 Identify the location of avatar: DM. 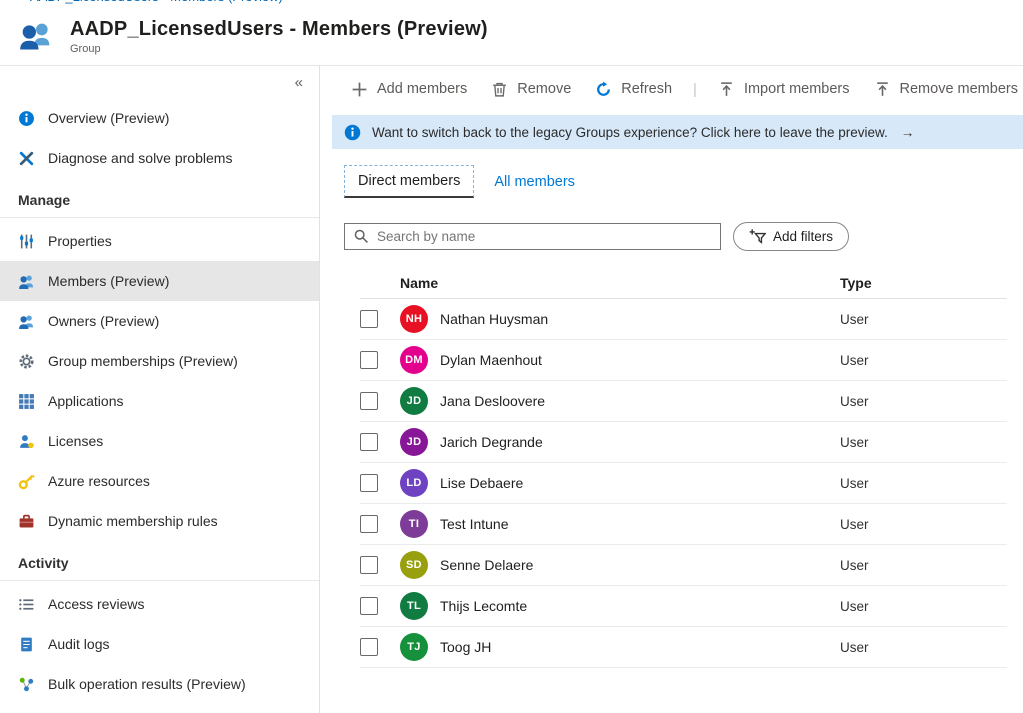
(414, 360).